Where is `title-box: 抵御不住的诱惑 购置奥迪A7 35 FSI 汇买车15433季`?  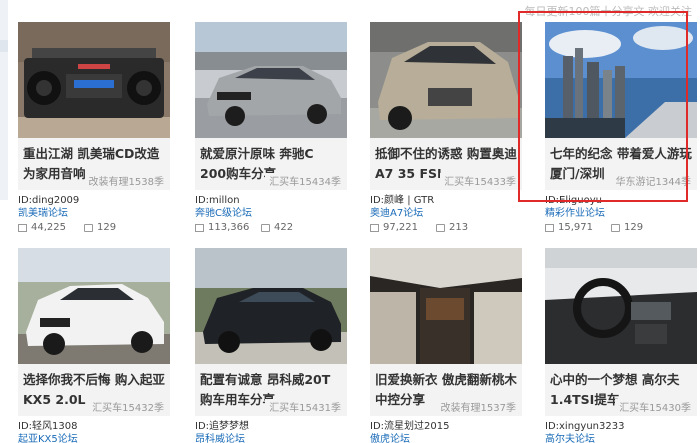 title-box: 抵御不住的诱惑 购置奥迪A7 35 FSI 汇买车15433季 is located at coordinates (446, 164).